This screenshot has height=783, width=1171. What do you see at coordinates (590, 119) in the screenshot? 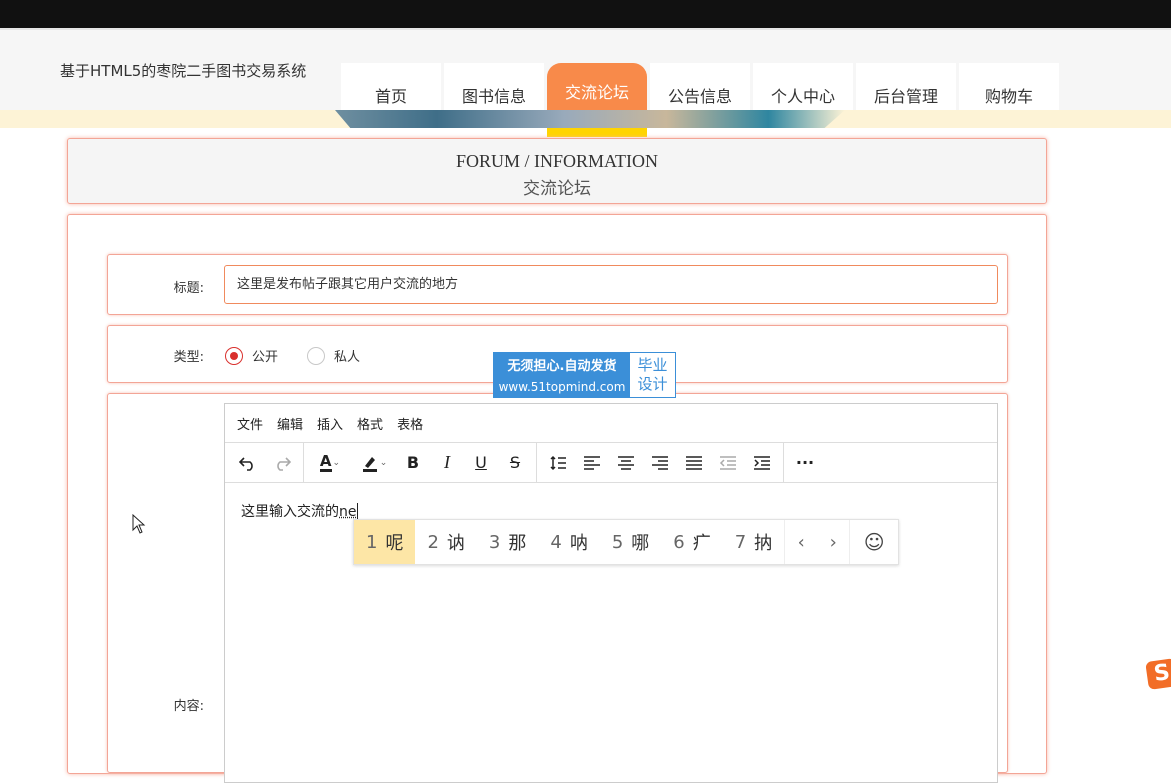
I see `banner-image` at bounding box center [590, 119].